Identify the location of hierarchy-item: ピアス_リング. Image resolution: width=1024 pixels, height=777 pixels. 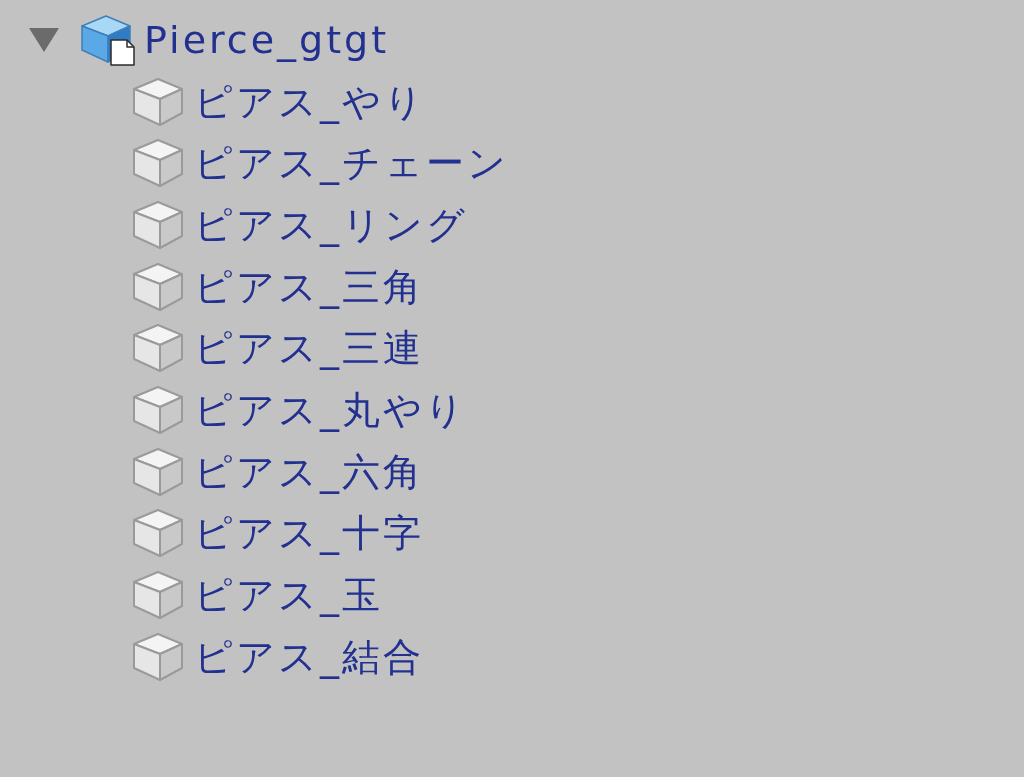
(331, 224).